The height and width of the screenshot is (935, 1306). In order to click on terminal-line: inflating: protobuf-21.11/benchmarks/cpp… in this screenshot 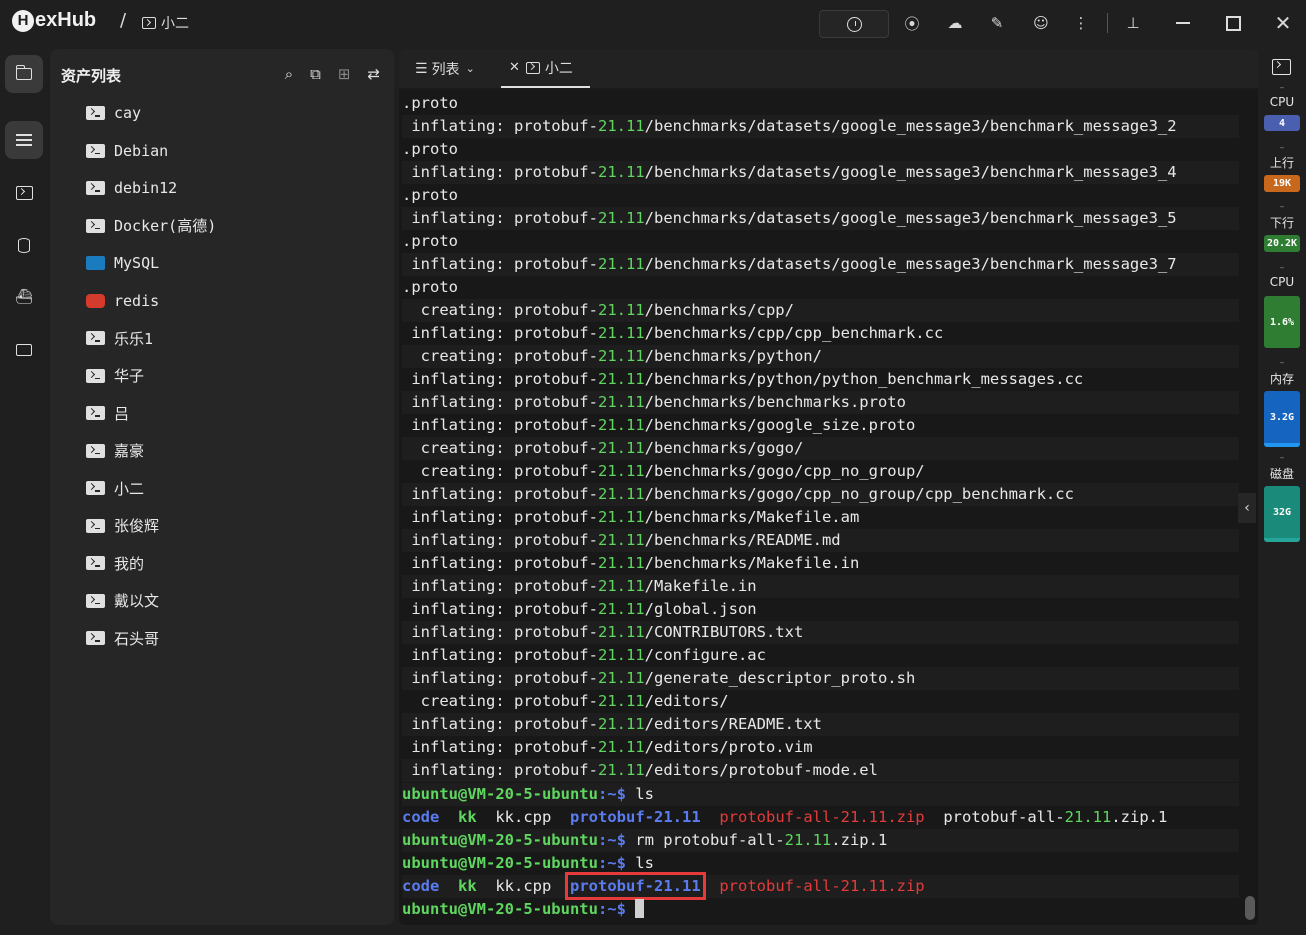, I will do `click(820, 333)`.